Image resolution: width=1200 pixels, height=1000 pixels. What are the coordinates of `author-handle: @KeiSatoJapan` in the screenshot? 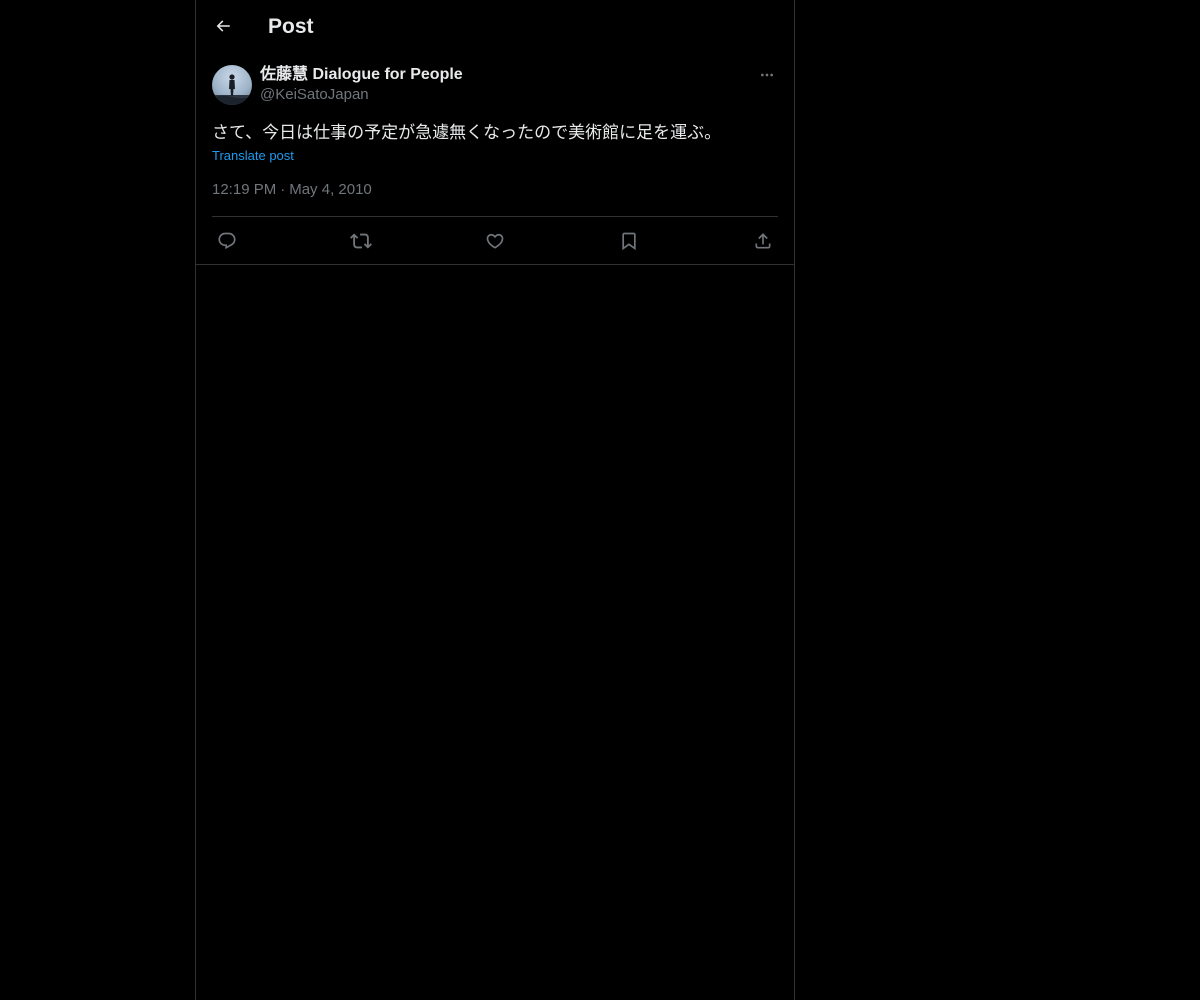 It's located at (361, 95).